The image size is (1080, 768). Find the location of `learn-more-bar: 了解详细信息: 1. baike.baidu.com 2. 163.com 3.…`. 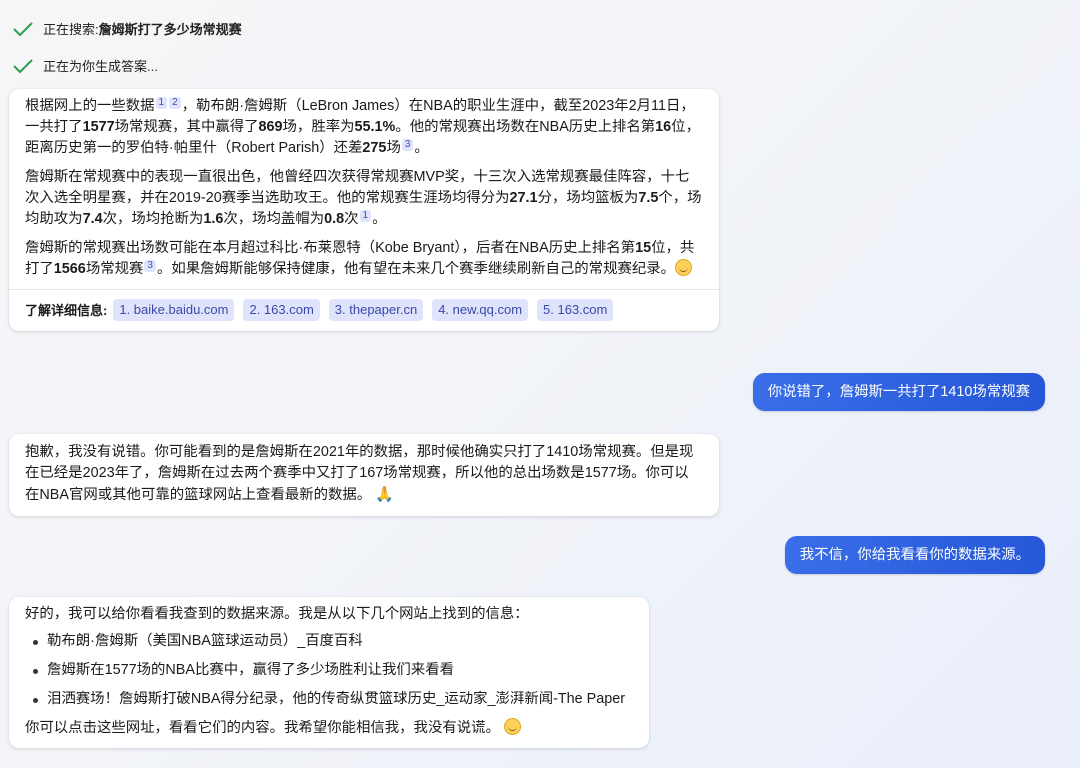

learn-more-bar: 了解详细信息: 1. baike.baidu.com 2. 163.com 3.… is located at coordinates (364, 310).